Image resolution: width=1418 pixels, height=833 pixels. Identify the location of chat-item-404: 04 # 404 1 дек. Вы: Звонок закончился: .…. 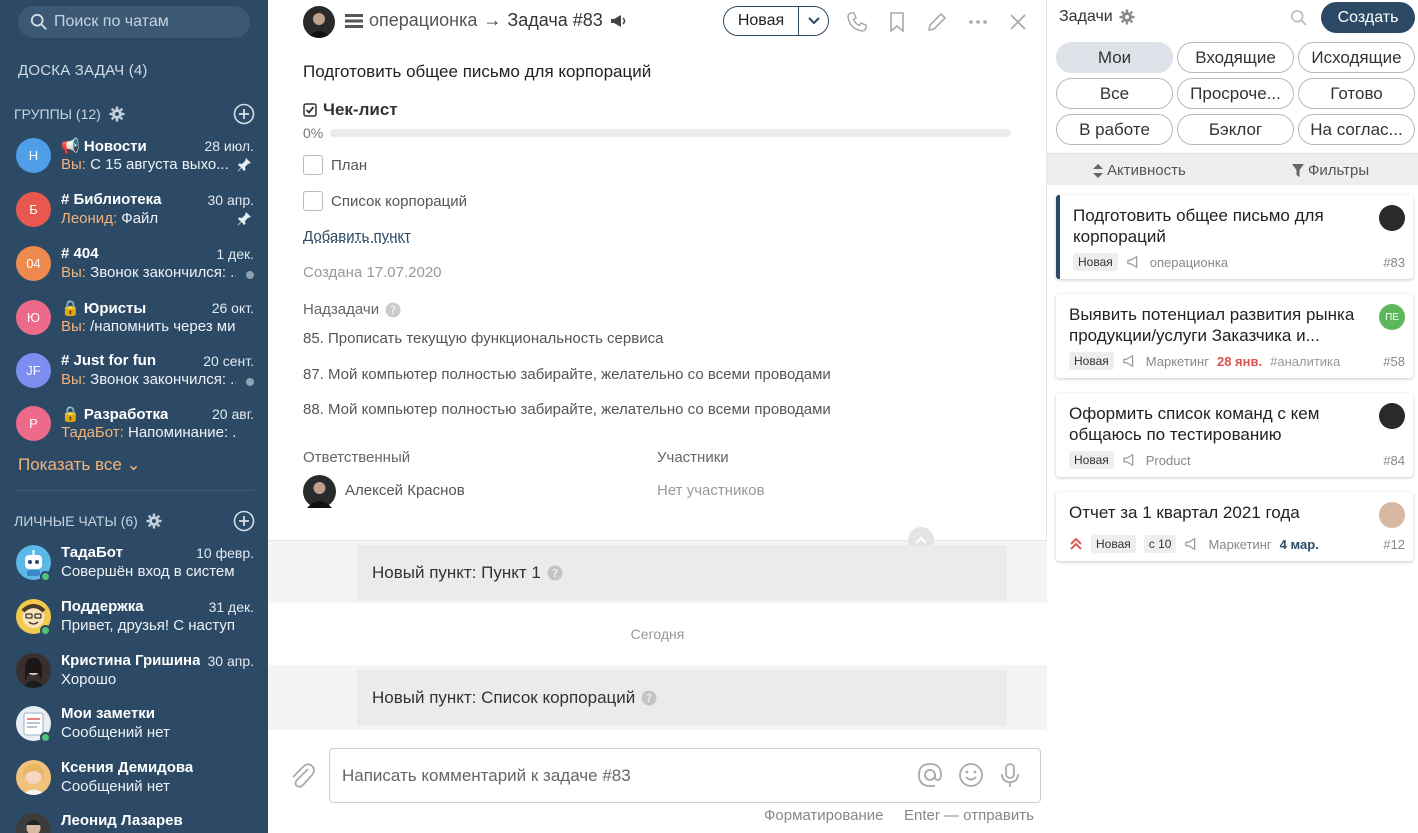
(134, 266).